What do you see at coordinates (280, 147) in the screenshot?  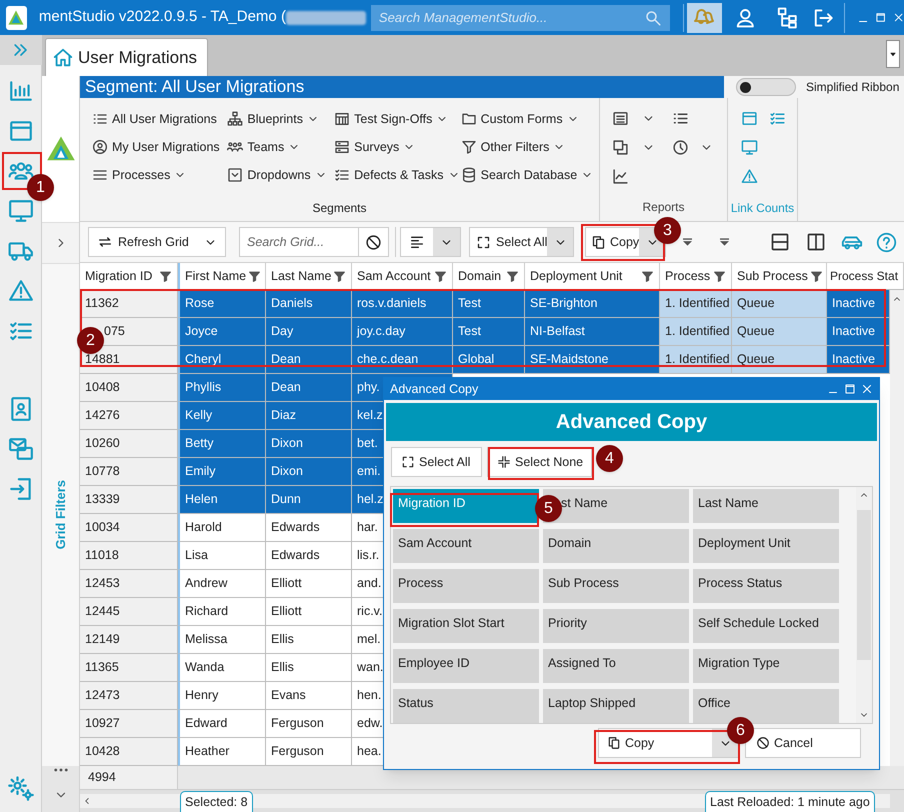 I see `ribbon-menu-item: Teams` at bounding box center [280, 147].